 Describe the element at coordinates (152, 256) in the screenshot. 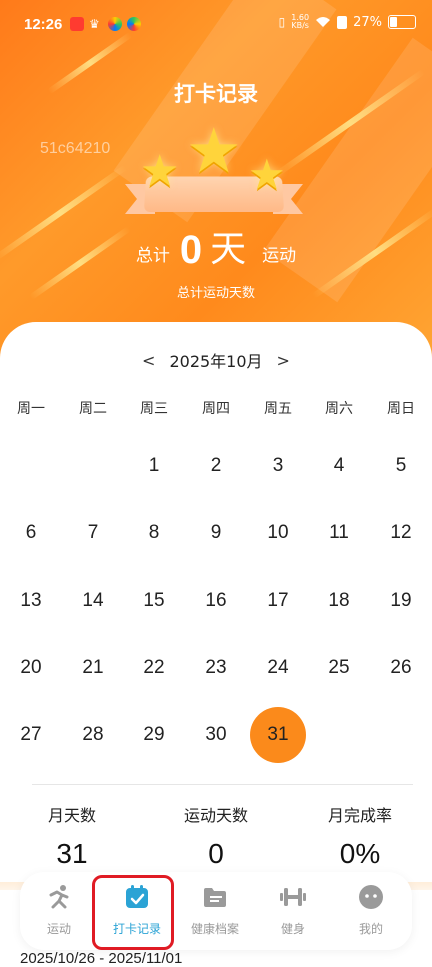

I see `total-prefix: 总计` at that location.